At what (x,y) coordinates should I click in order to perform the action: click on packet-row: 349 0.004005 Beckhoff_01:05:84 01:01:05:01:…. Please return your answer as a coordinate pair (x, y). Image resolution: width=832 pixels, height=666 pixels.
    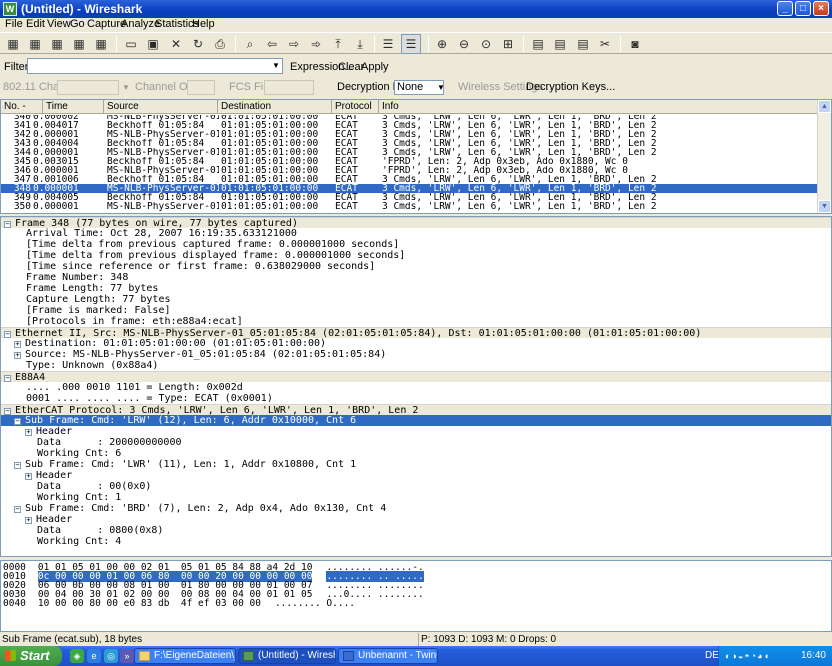
    Looking at the image, I should click on (410, 197).